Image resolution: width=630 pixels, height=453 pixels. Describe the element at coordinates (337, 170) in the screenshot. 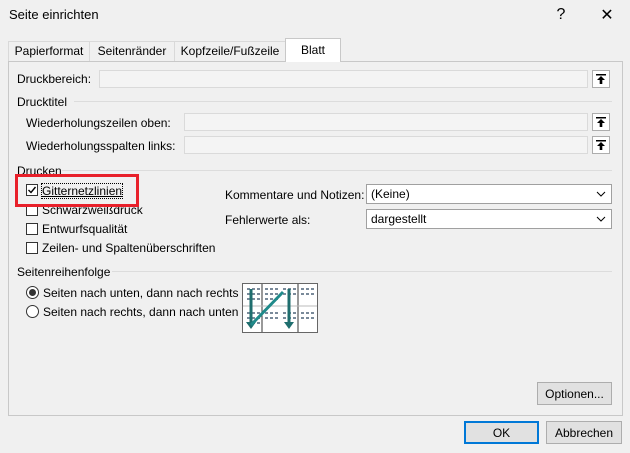

I see `drucken-divider` at that location.